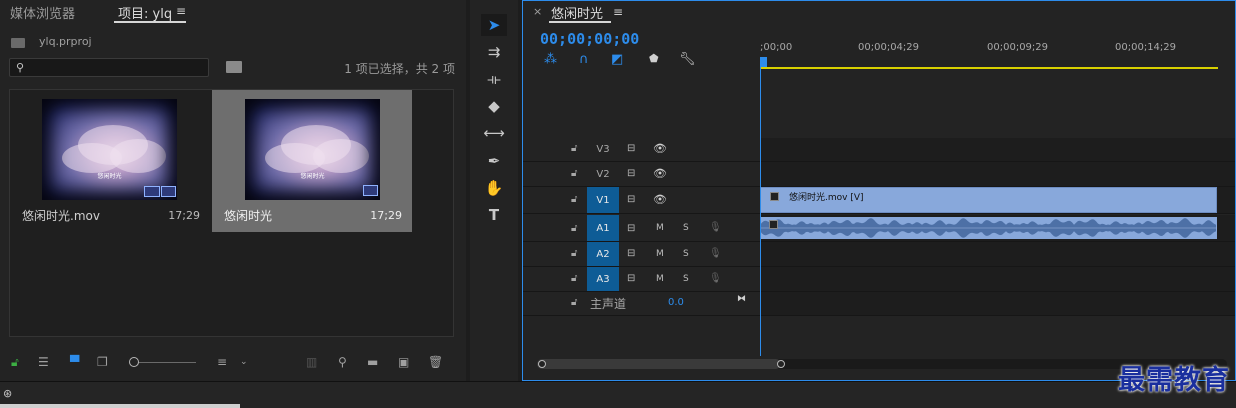  I want to click on clip-name: 悠闲时光.mov, so click(61, 215).